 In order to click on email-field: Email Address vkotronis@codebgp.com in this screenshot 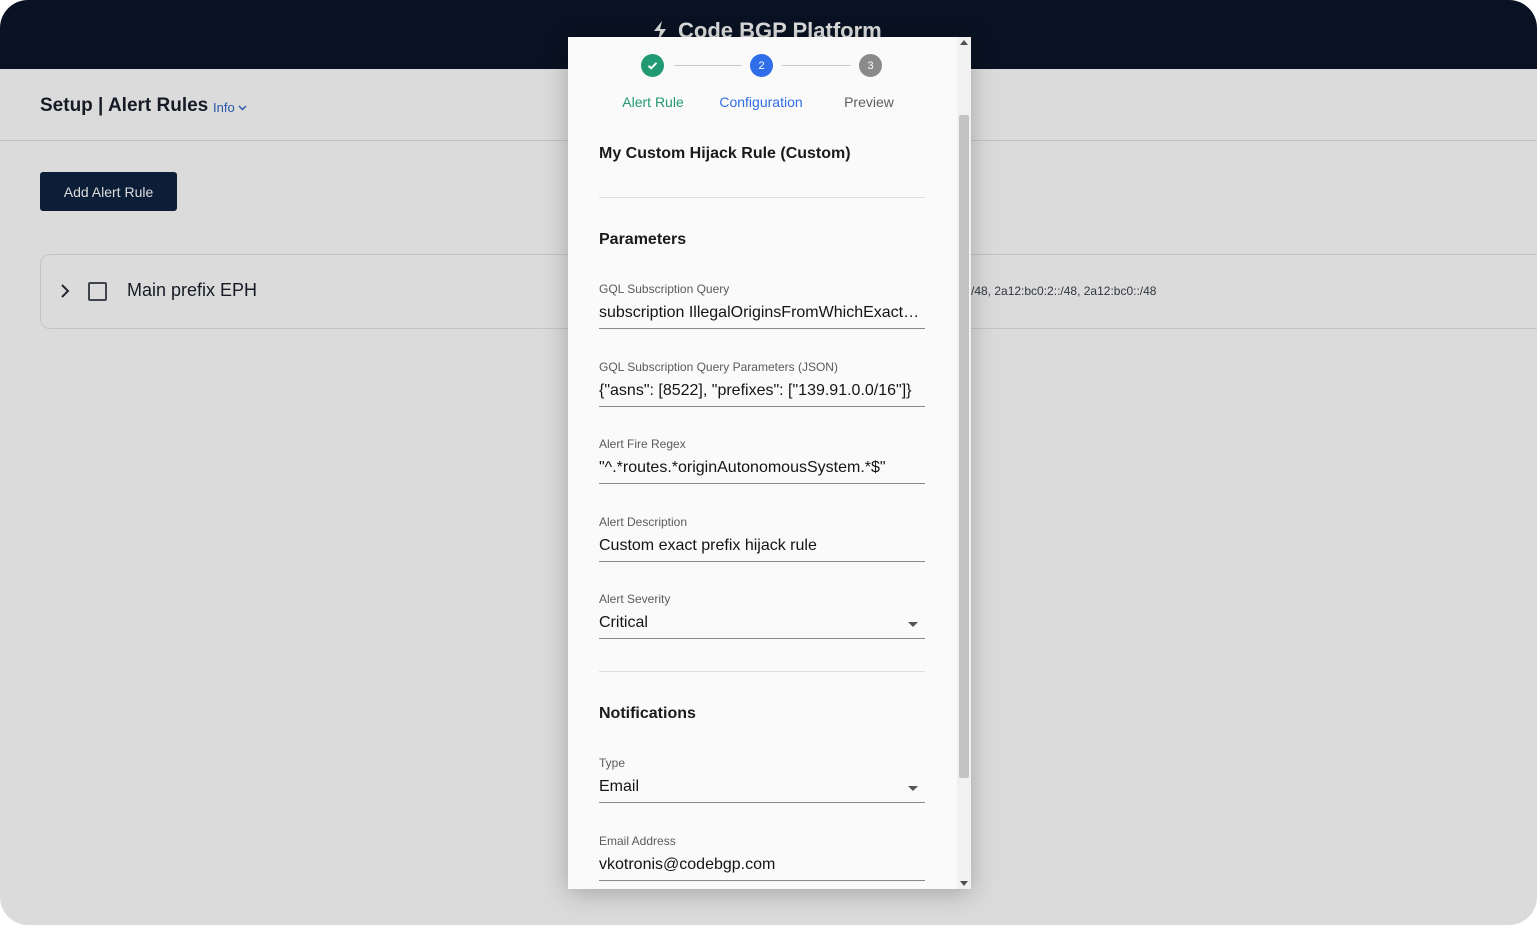, I will do `click(762, 857)`.